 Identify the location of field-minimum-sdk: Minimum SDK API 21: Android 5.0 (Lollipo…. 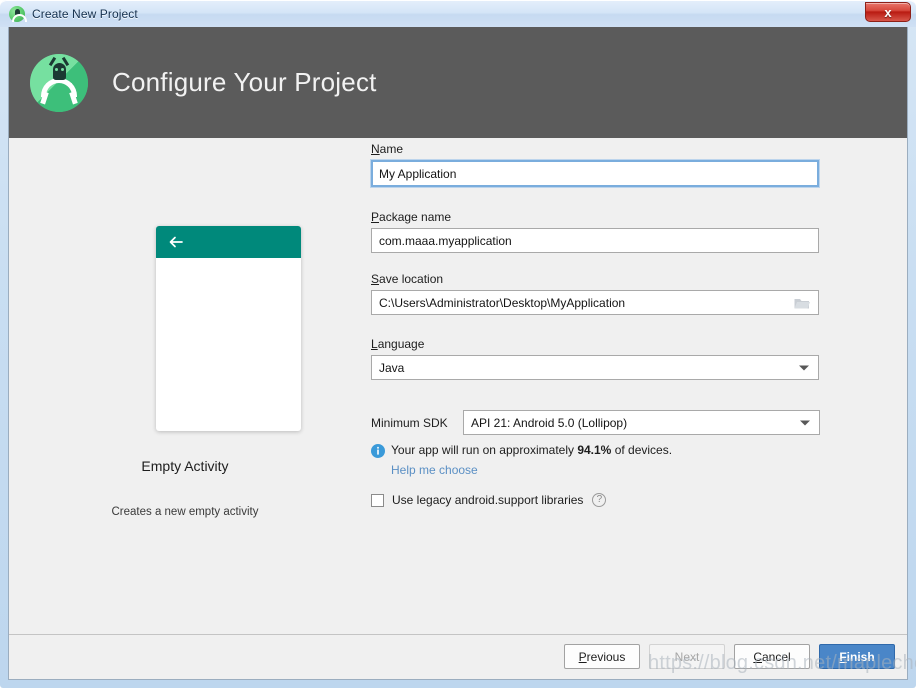
(631, 422).